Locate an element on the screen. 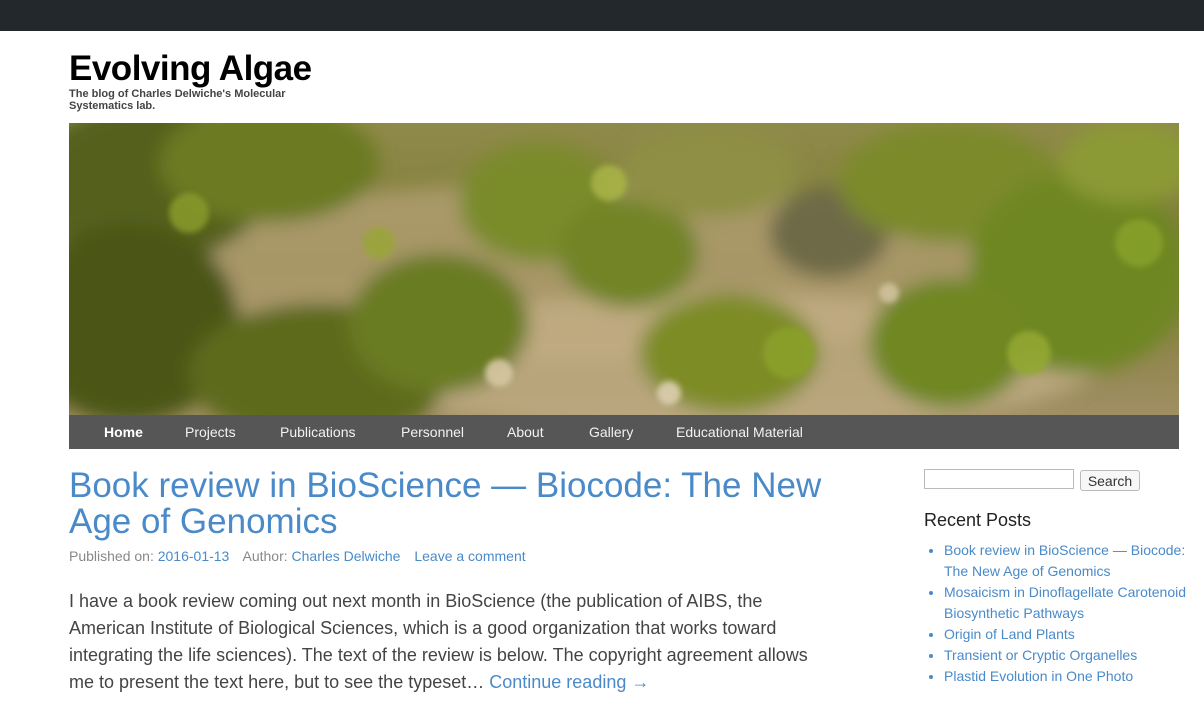 The width and height of the screenshot is (1204, 703). nav-item-about: About is located at coordinates (525, 432).